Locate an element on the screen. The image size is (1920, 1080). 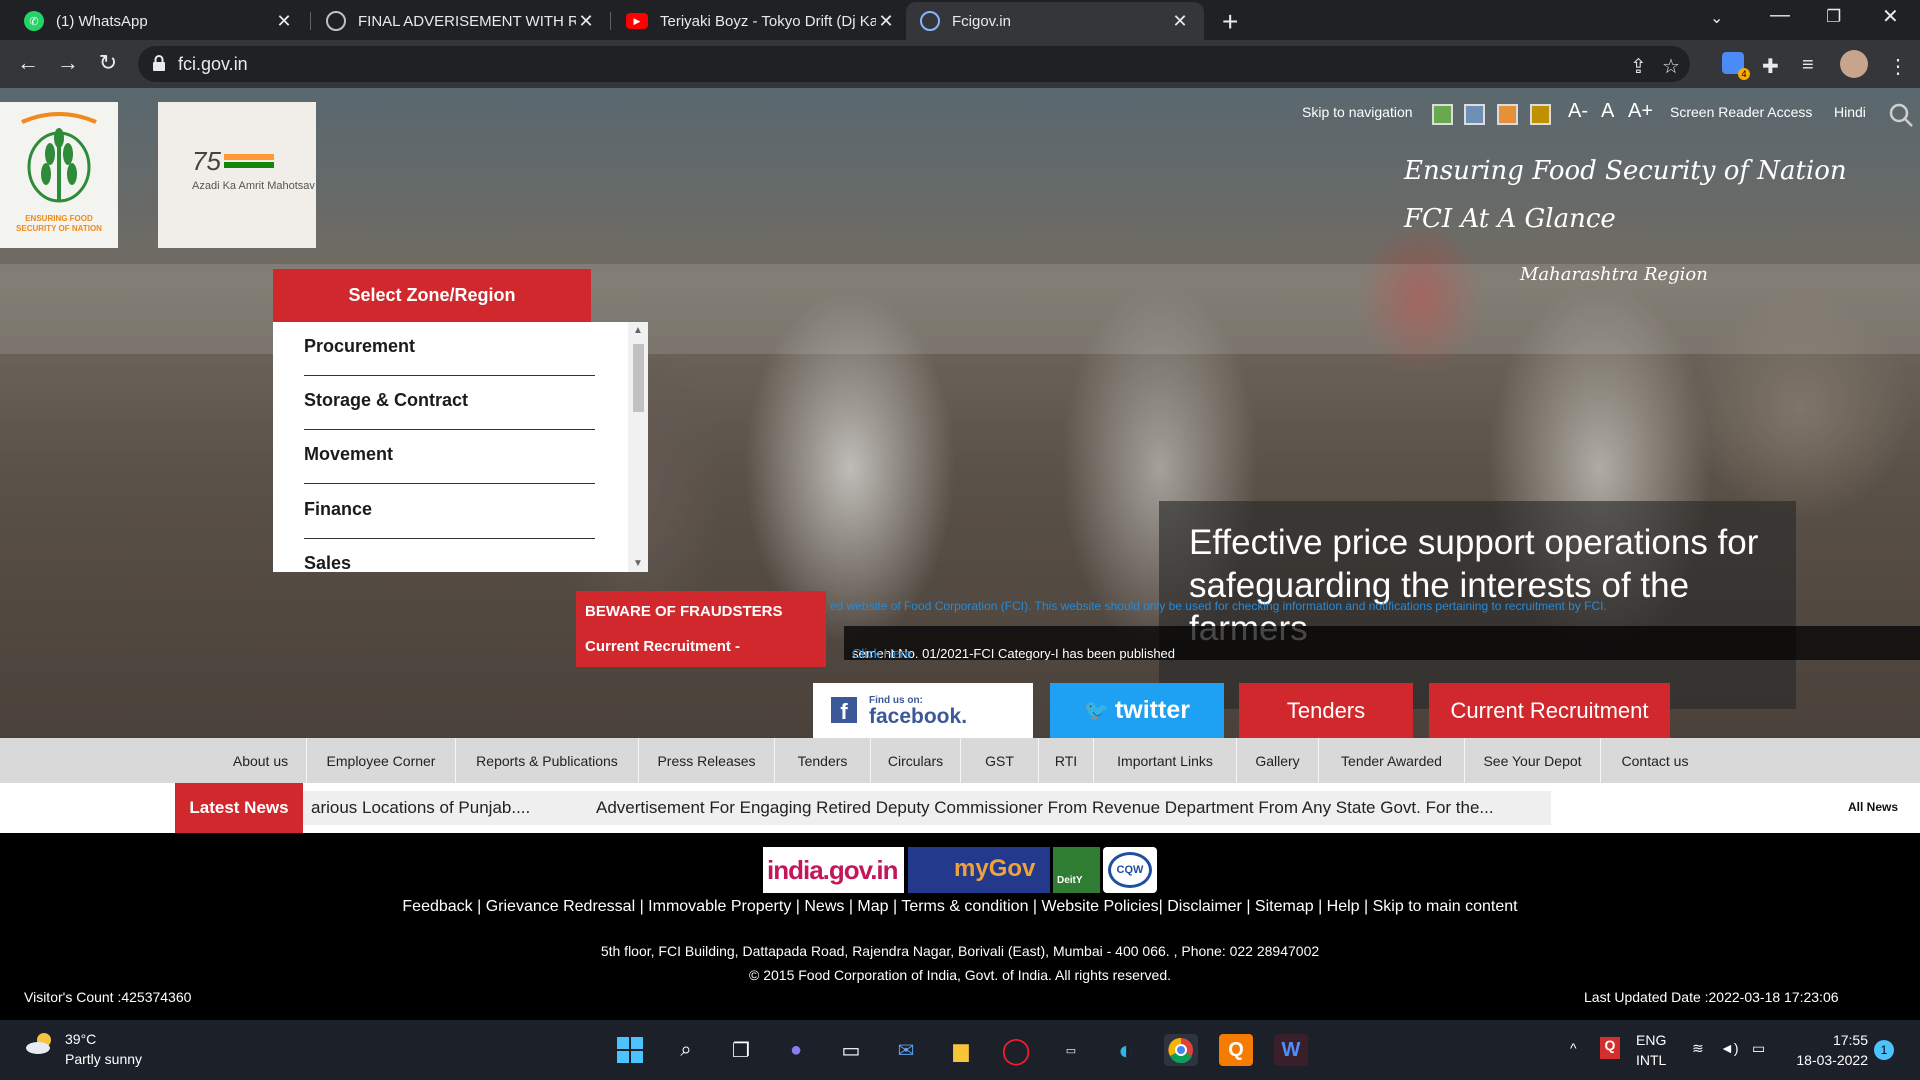
battery-icon: ▭ is located at coordinates (1758, 1048).